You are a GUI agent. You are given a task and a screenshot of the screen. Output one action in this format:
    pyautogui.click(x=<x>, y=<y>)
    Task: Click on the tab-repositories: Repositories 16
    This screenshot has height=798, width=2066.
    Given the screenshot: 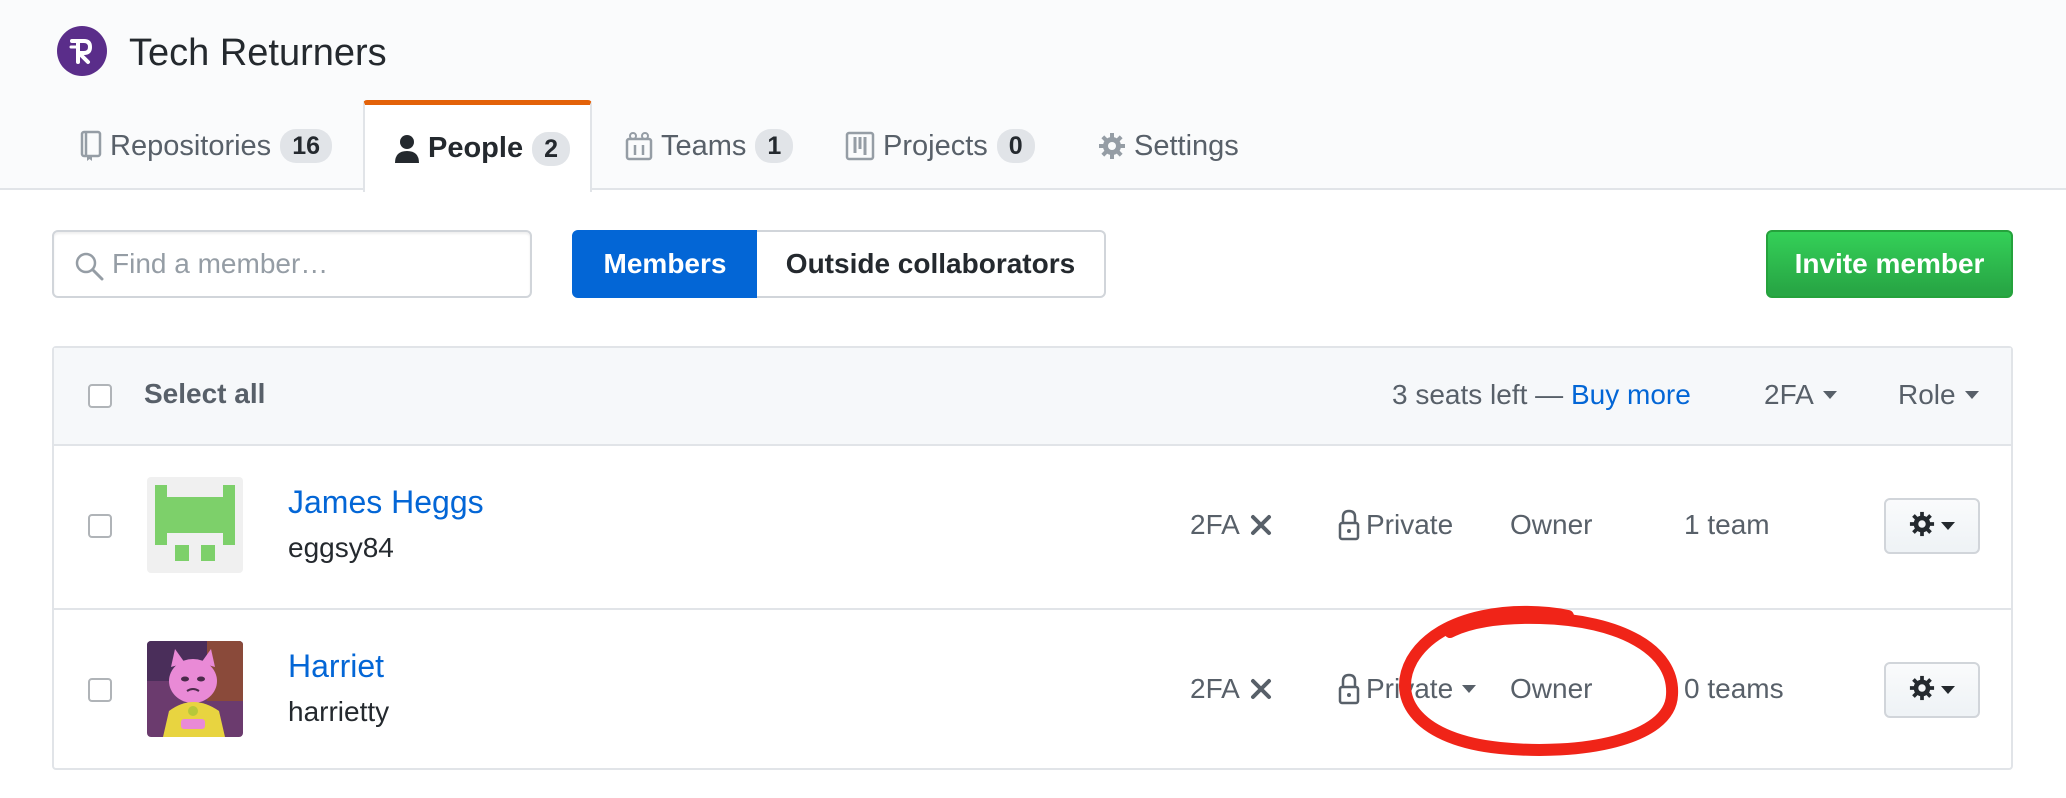 What is the action you would take?
    pyautogui.click(x=206, y=146)
    